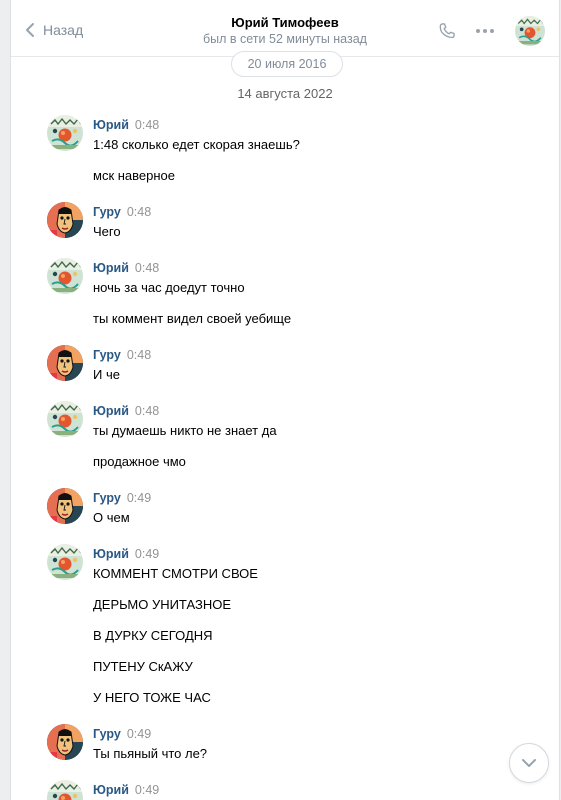 The image size is (561, 800). Describe the element at coordinates (175, 573) in the screenshot. I see `message-text: КОММЕНТ СМОТРИ СВОЕ` at that location.